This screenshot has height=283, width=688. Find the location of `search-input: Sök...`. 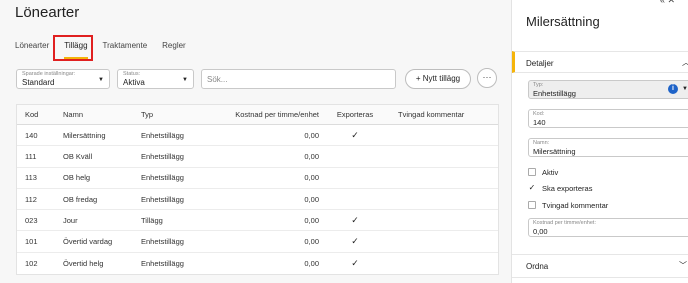

search-input: Sök... is located at coordinates (298, 79).